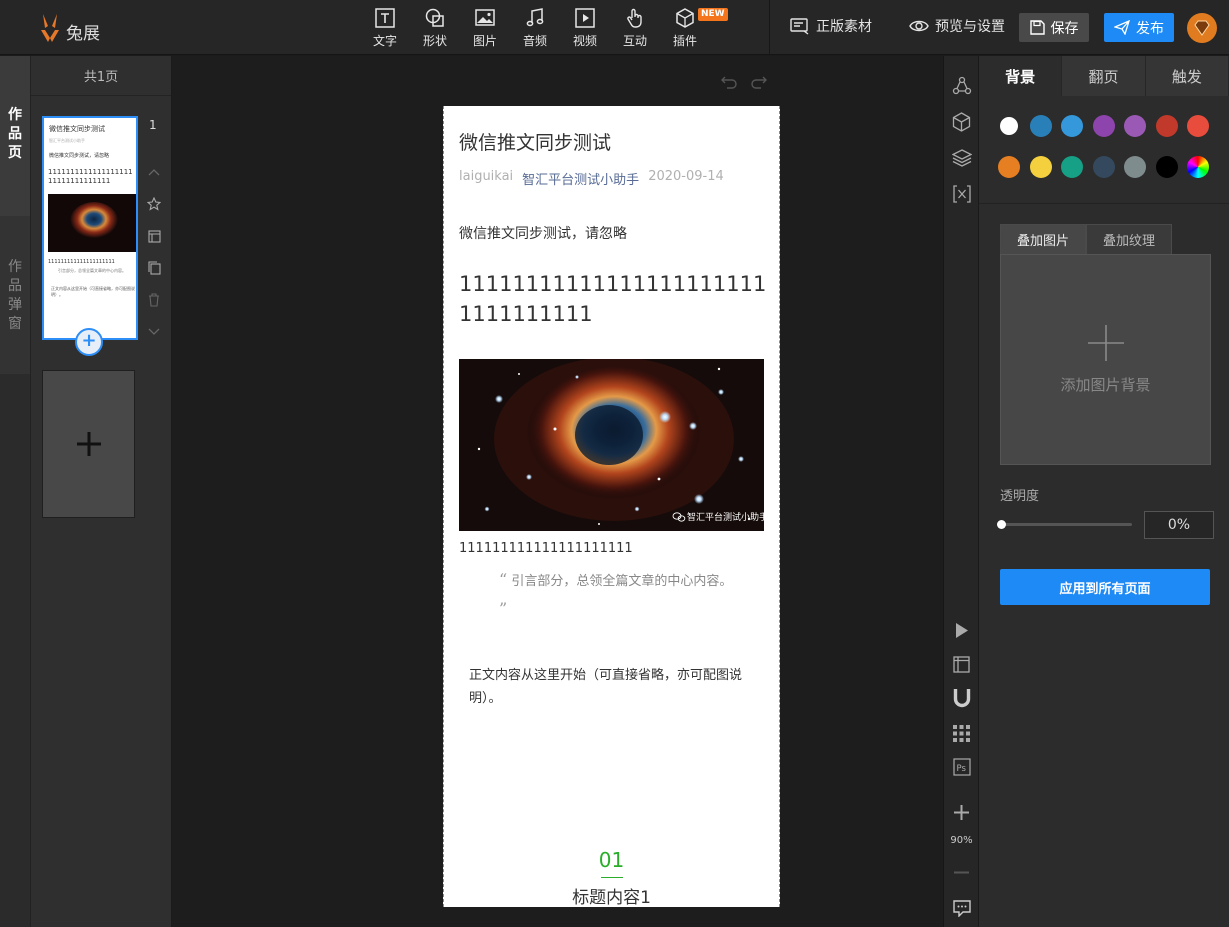 The height and width of the screenshot is (927, 1229). What do you see at coordinates (580, 178) in the screenshot?
I see `meta-author: 智汇平台测试小助手` at bounding box center [580, 178].